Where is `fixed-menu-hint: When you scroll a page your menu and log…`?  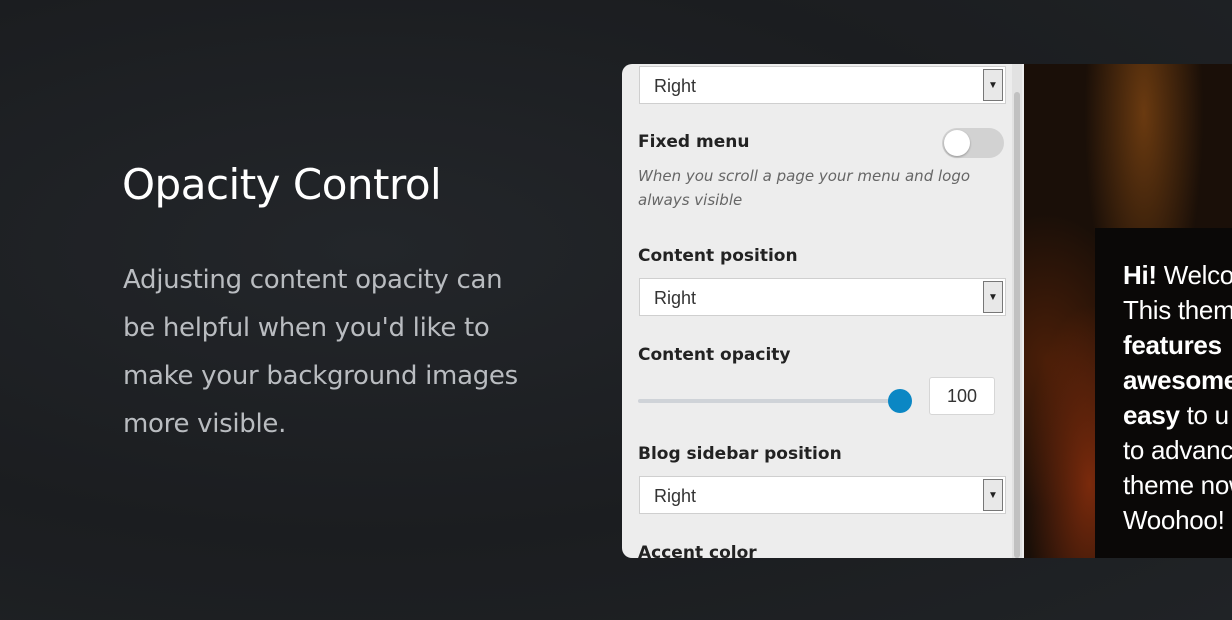 fixed-menu-hint: When you scroll a page your menu and log… is located at coordinates (804, 188).